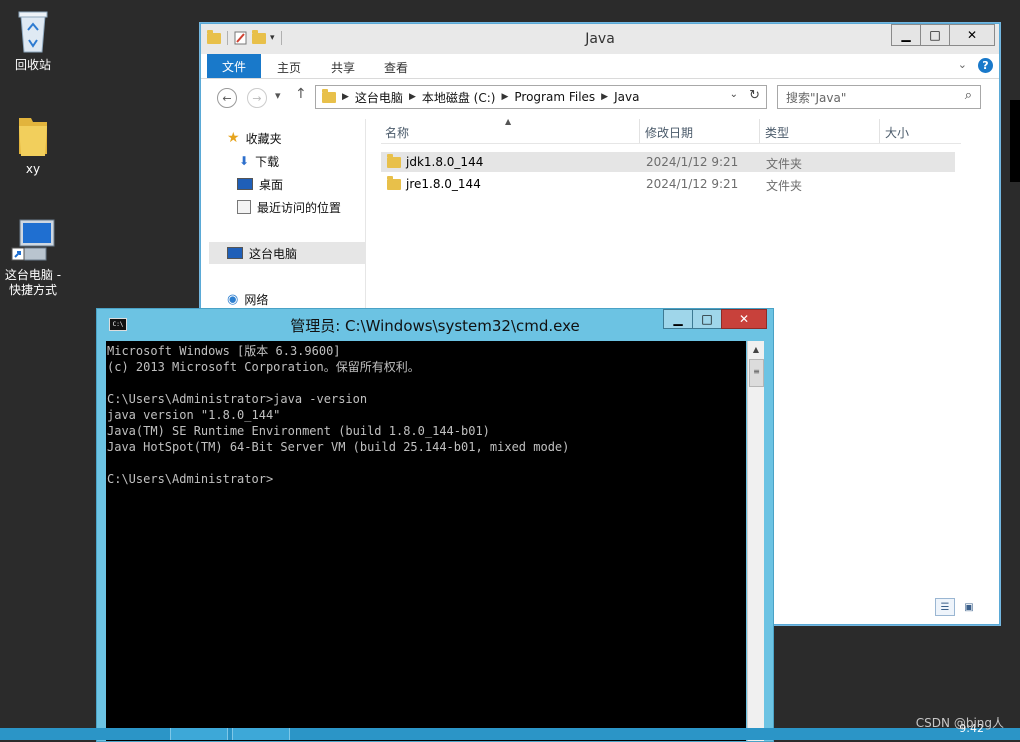 The image size is (1020, 742). I want to click on tab-view: 查看, so click(396, 67).